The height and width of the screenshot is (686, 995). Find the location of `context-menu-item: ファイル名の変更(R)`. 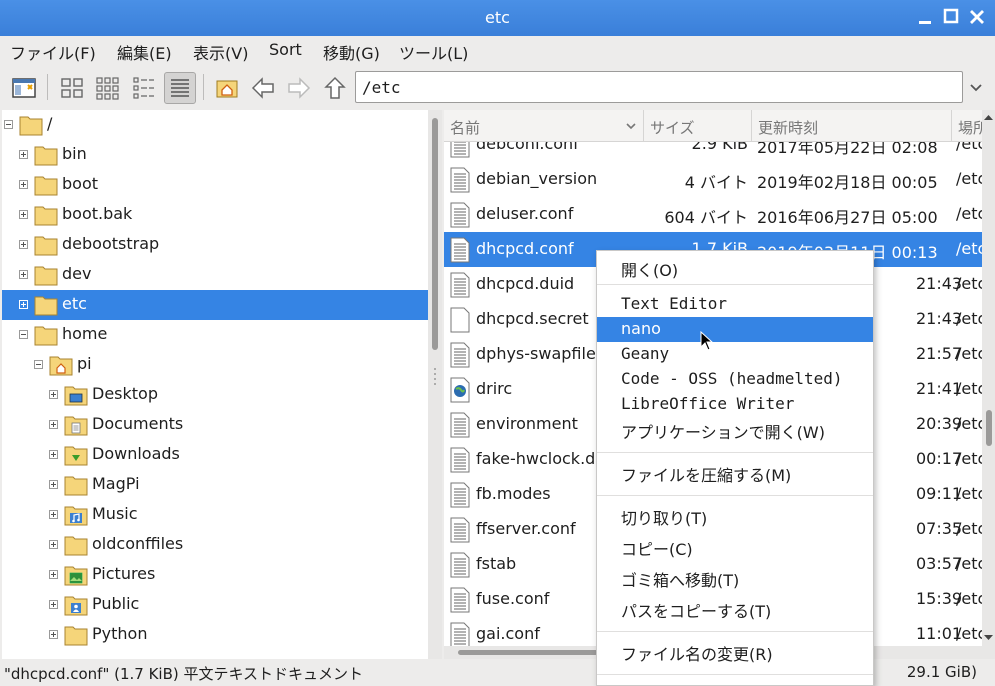

context-menu-item: ファイル名の変更(R) is located at coordinates (735, 651).